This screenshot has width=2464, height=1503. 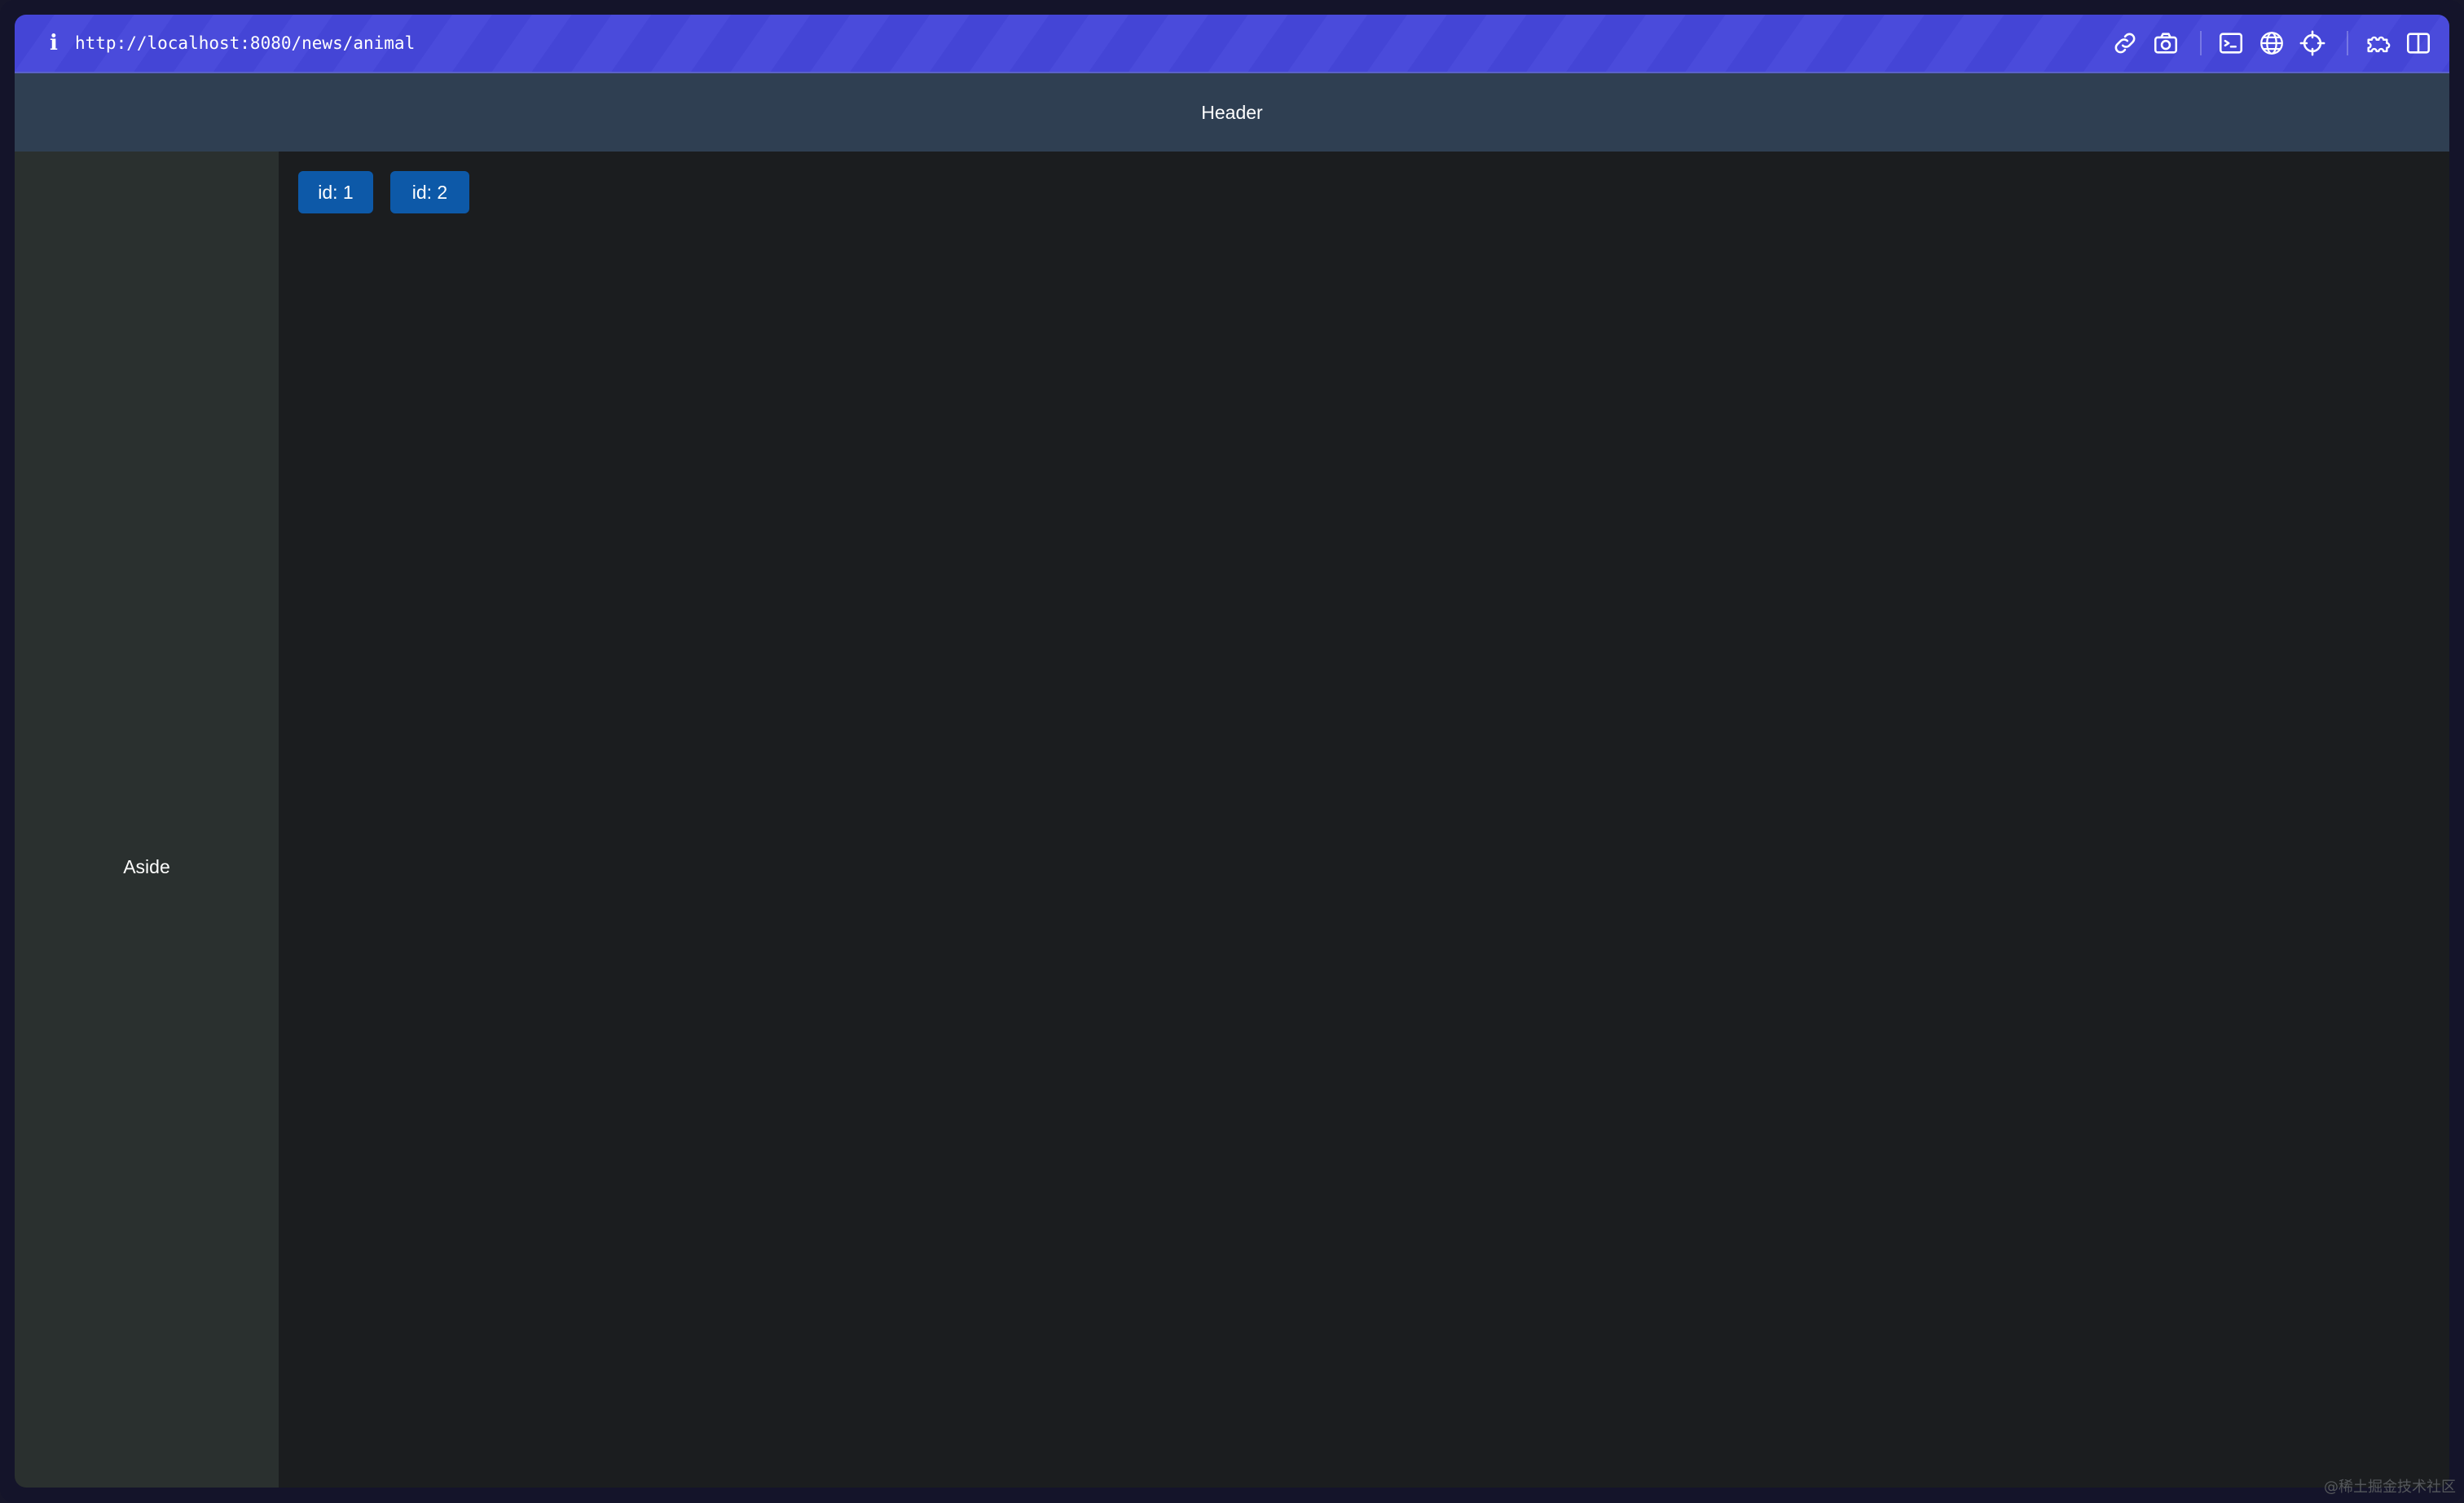 I want to click on camera-icon, so click(x=2166, y=43).